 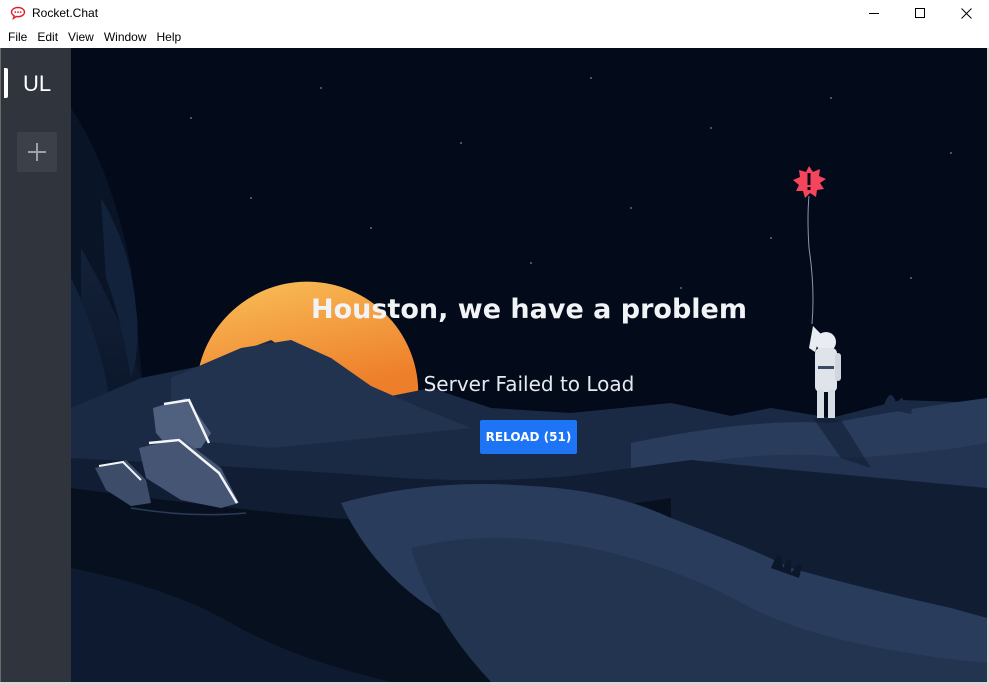 I want to click on maximize-button, so click(x=920, y=13).